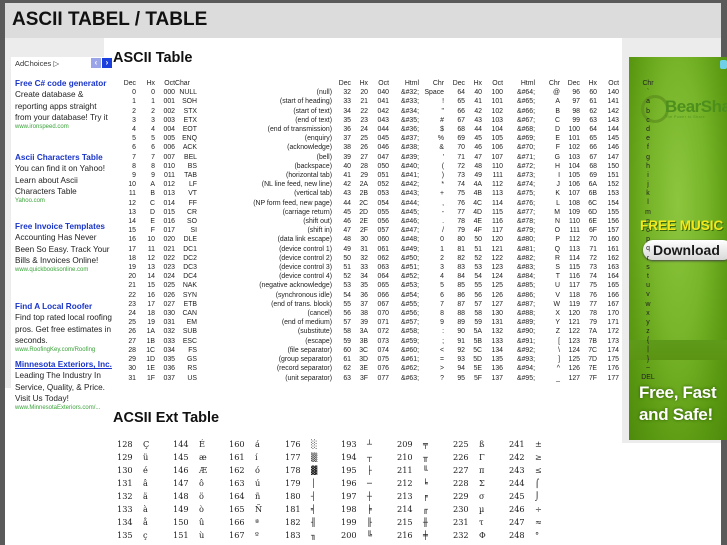  Describe the element at coordinates (497, 148) in the screenshot. I see `table-cell: 106` at that location.